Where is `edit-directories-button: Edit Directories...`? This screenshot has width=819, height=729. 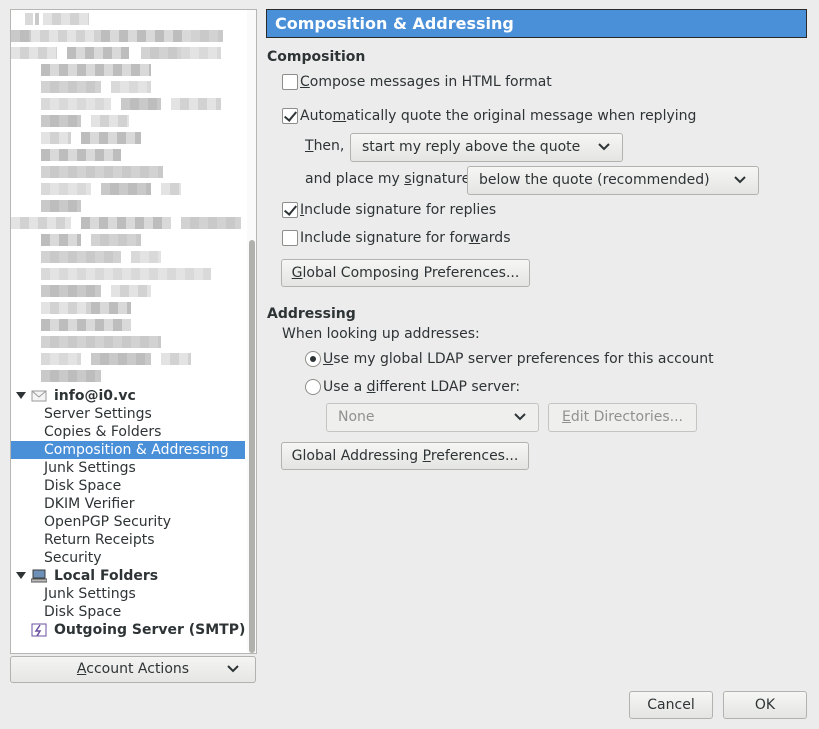
edit-directories-button: Edit Directories... is located at coordinates (622, 417).